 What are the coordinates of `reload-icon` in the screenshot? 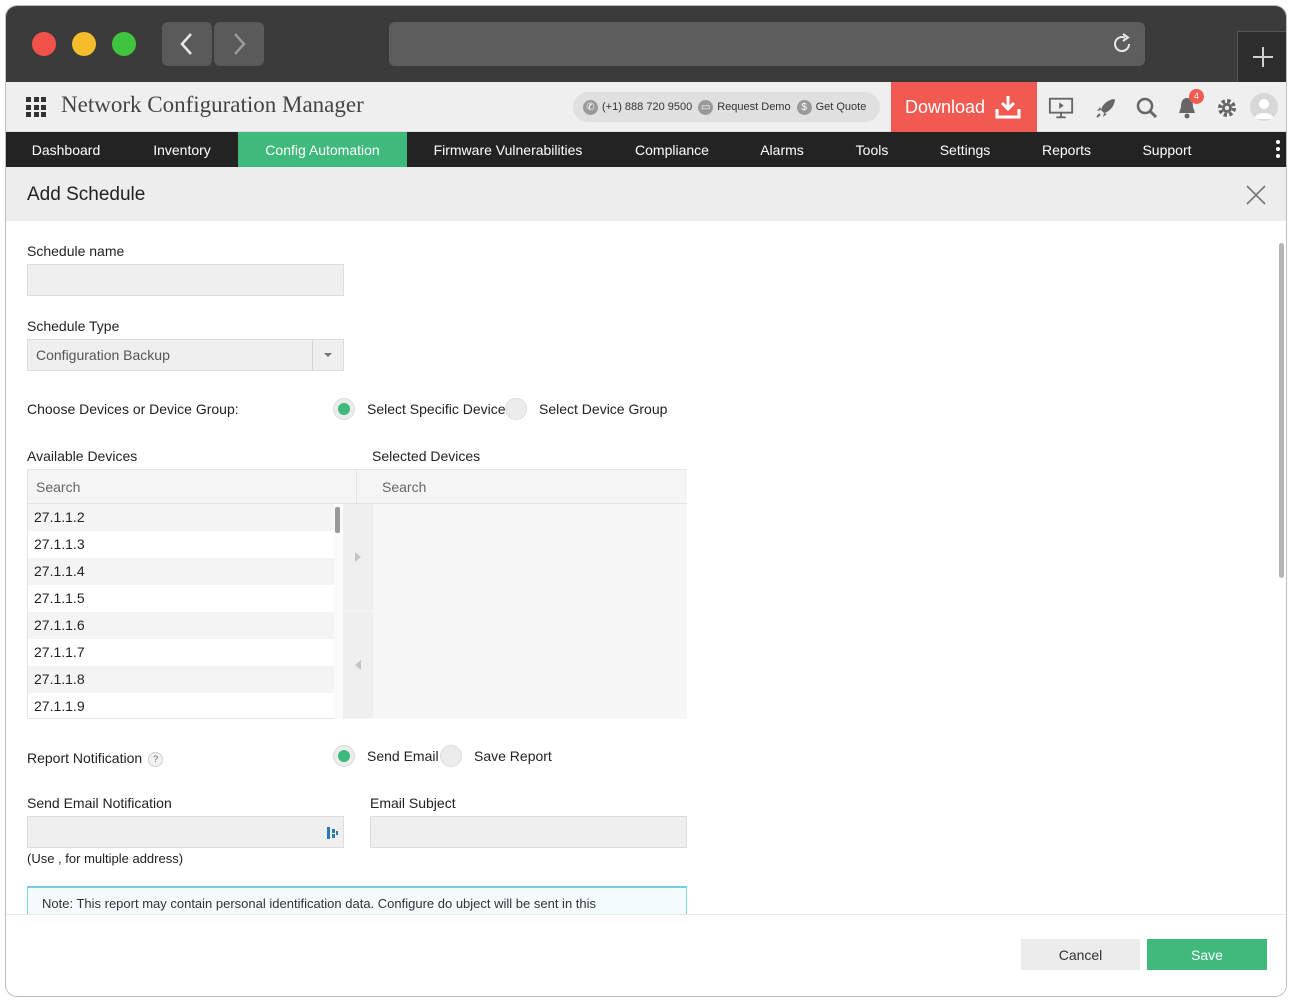 It's located at (1122, 44).